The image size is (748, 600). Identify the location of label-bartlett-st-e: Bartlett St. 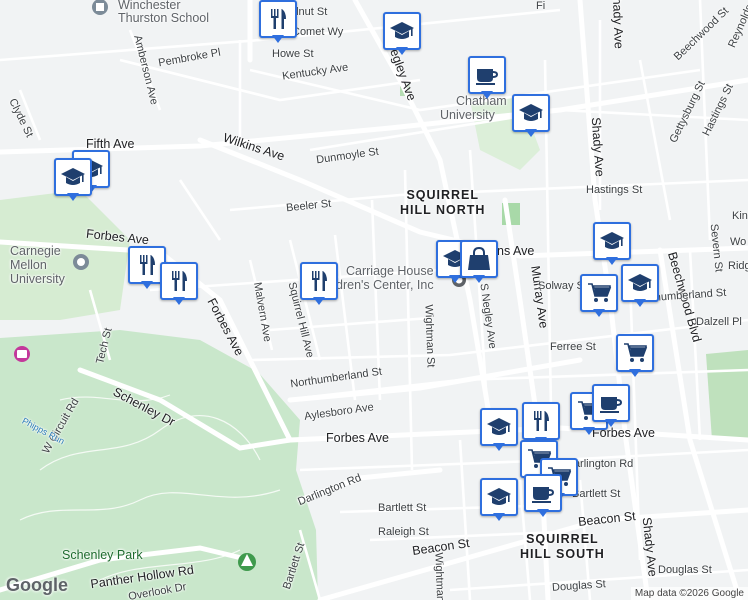
(596, 494).